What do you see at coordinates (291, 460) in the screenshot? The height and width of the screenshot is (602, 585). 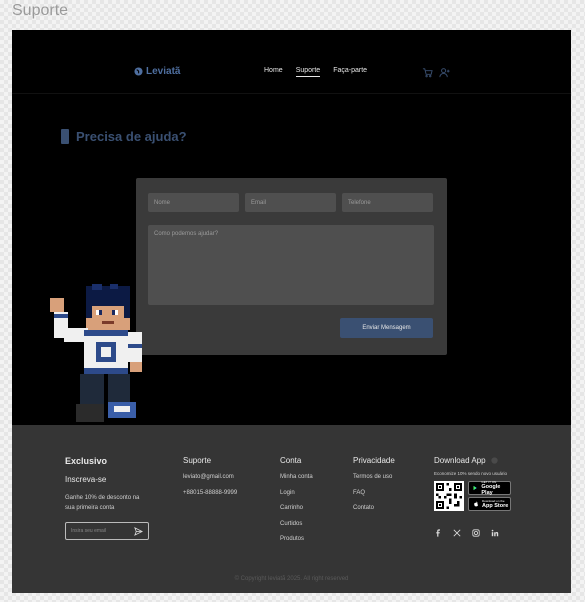 I see `account-title: Conta` at bounding box center [291, 460].